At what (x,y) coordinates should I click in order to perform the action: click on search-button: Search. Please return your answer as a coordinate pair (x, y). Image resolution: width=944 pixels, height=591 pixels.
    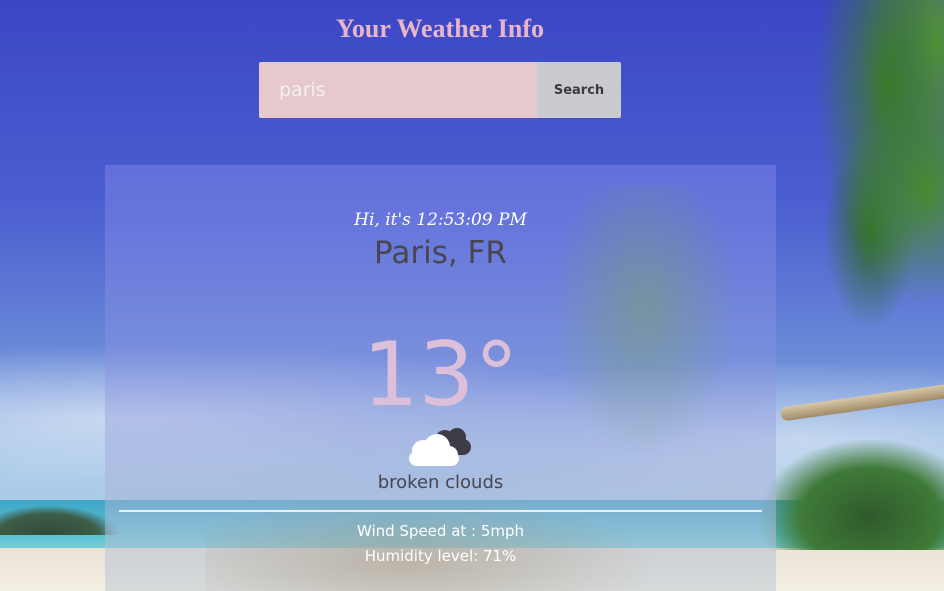
    Looking at the image, I should click on (579, 90).